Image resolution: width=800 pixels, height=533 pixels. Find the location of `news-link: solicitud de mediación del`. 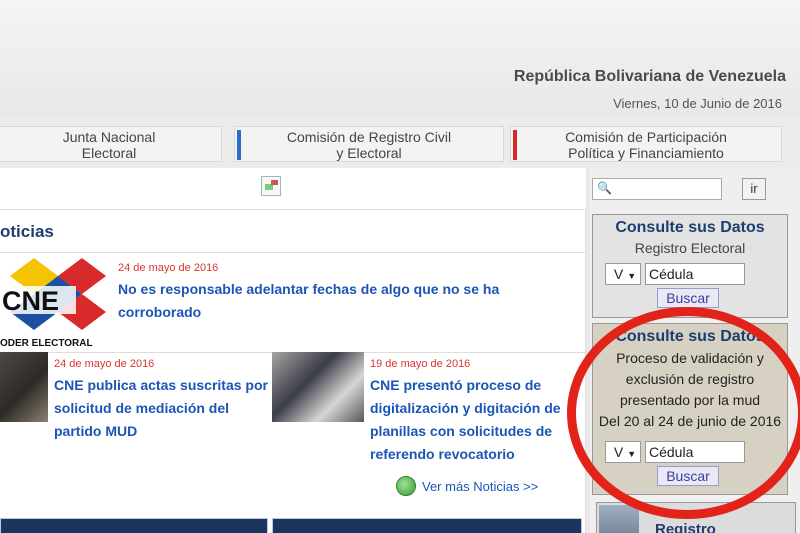

news-link: solicitud de mediación del is located at coordinates (161, 408).